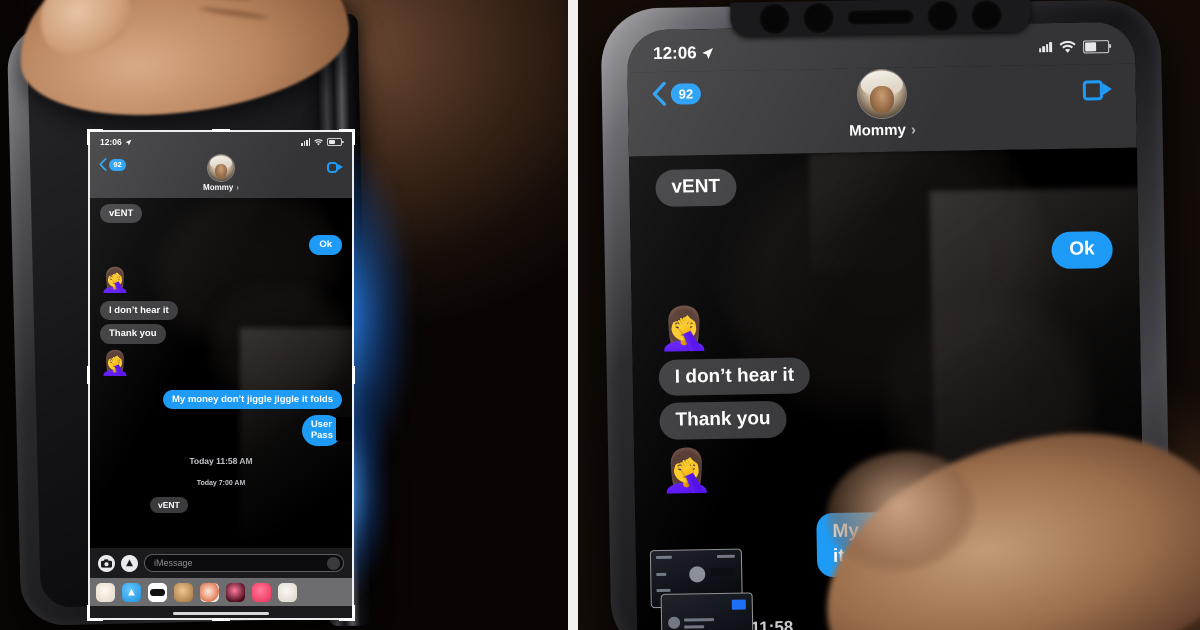 The height and width of the screenshot is (630, 1200). What do you see at coordinates (235, 592) in the screenshot?
I see `app-dark-icon` at bounding box center [235, 592].